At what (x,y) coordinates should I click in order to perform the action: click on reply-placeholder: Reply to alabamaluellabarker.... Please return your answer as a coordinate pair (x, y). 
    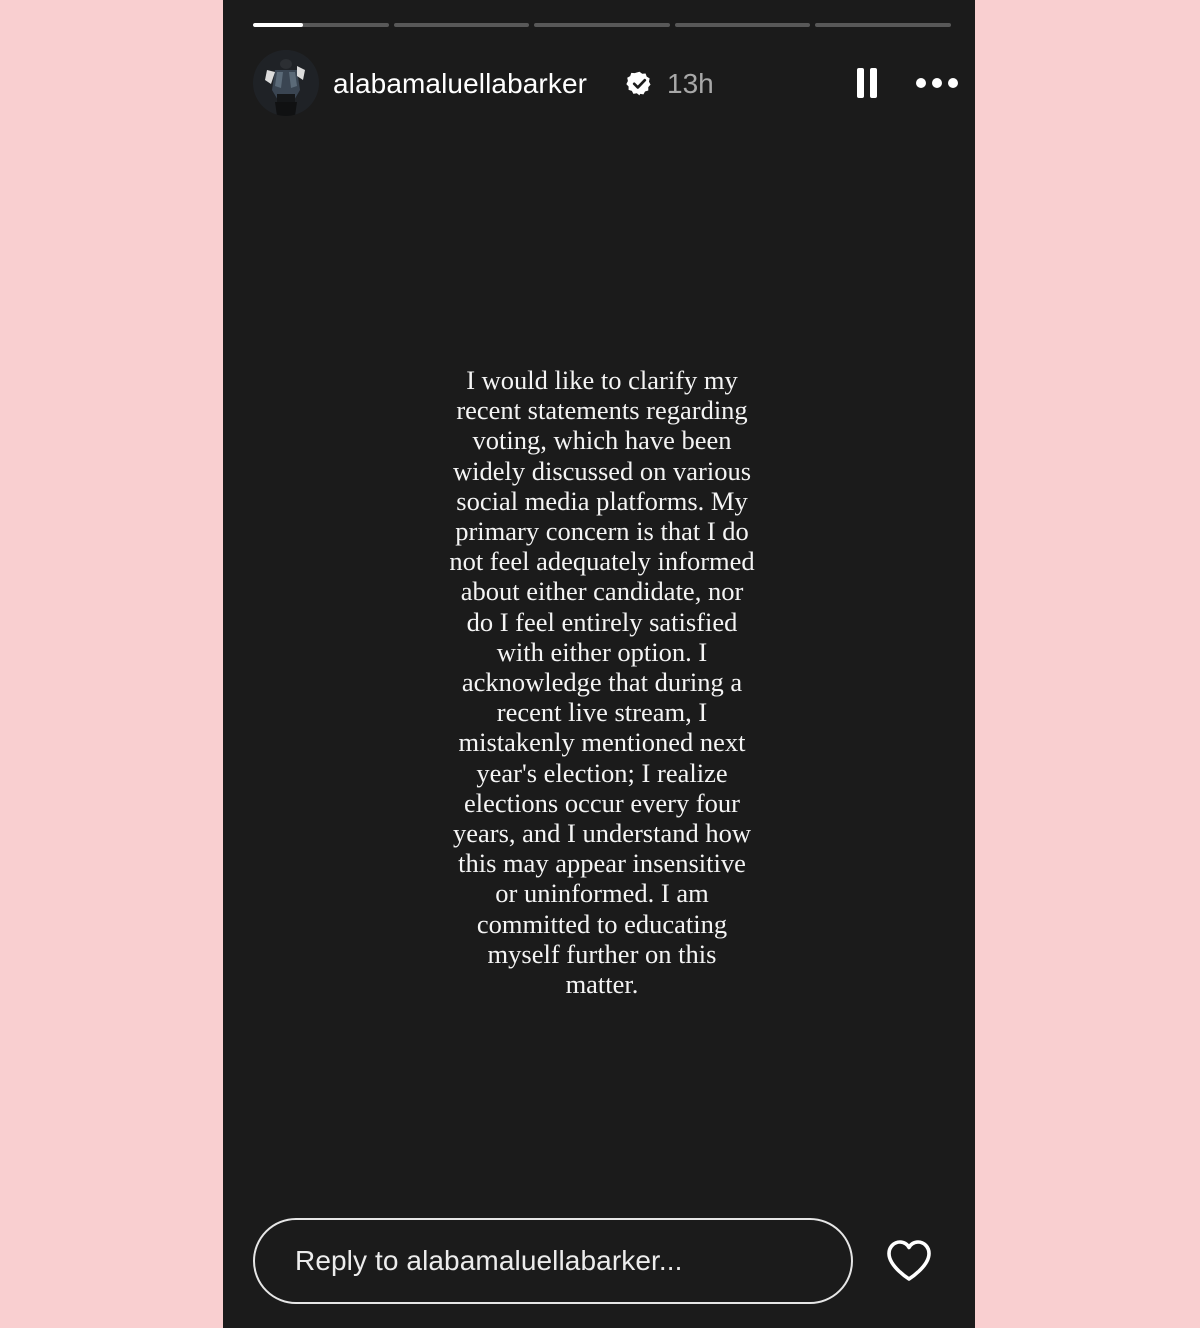
    Looking at the image, I should click on (489, 1260).